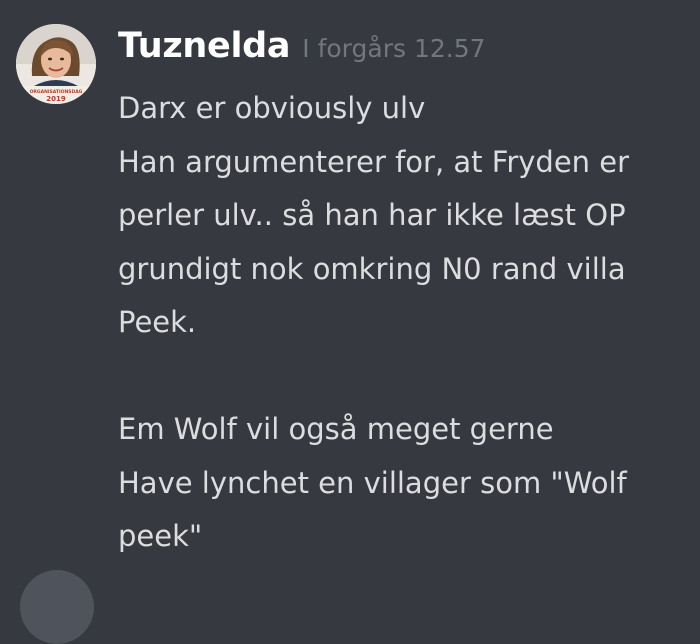  I want to click on message-line: perler ulv.. så han har ikke læst OP, so click(372, 215).